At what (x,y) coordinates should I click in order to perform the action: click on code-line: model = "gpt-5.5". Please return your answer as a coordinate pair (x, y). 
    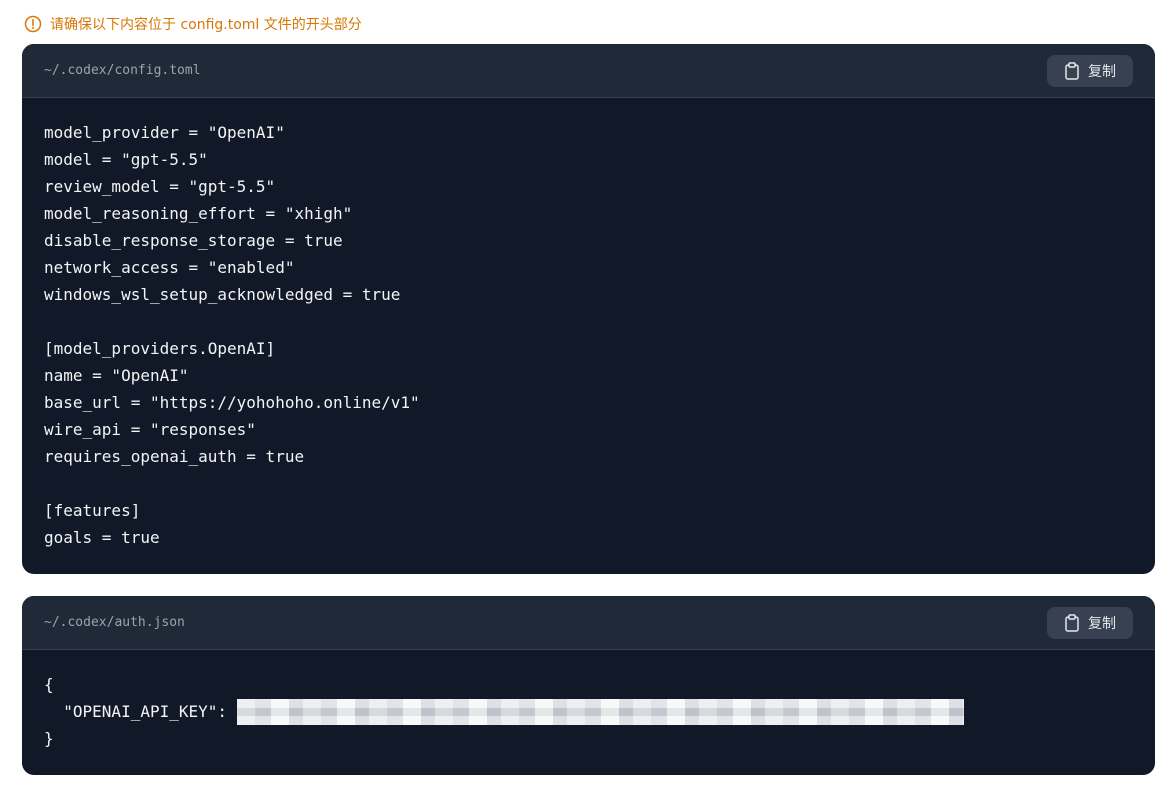
    Looking at the image, I should click on (126, 159).